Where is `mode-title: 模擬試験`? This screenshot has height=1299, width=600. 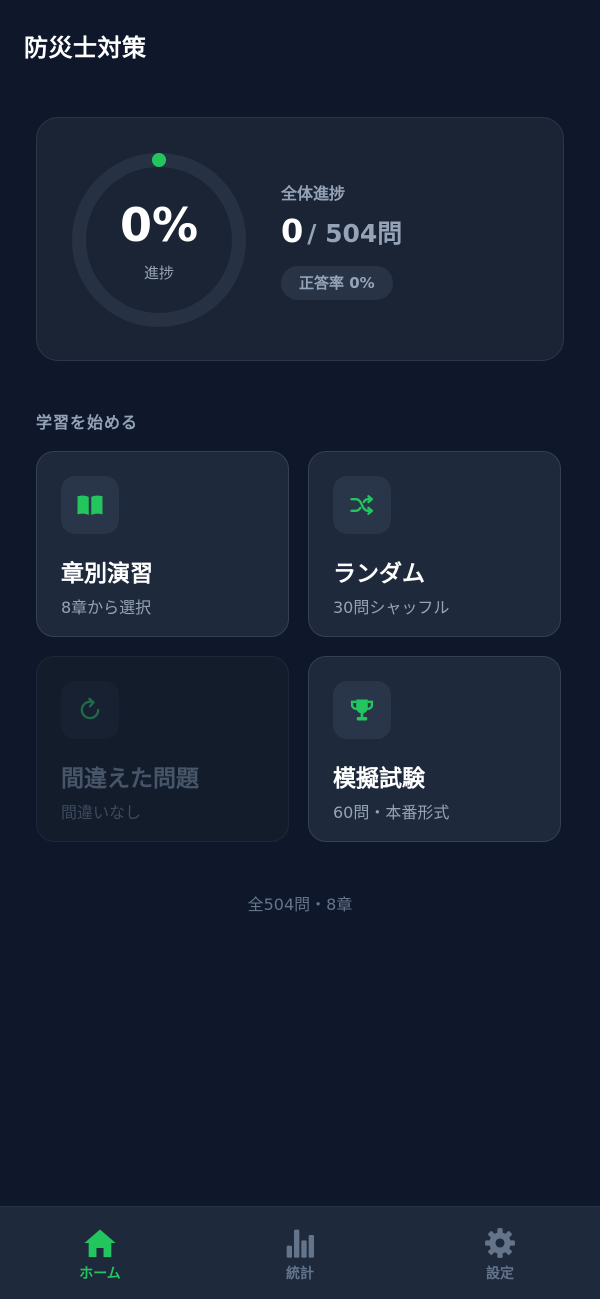
mode-title: 模擬試験 is located at coordinates (379, 779).